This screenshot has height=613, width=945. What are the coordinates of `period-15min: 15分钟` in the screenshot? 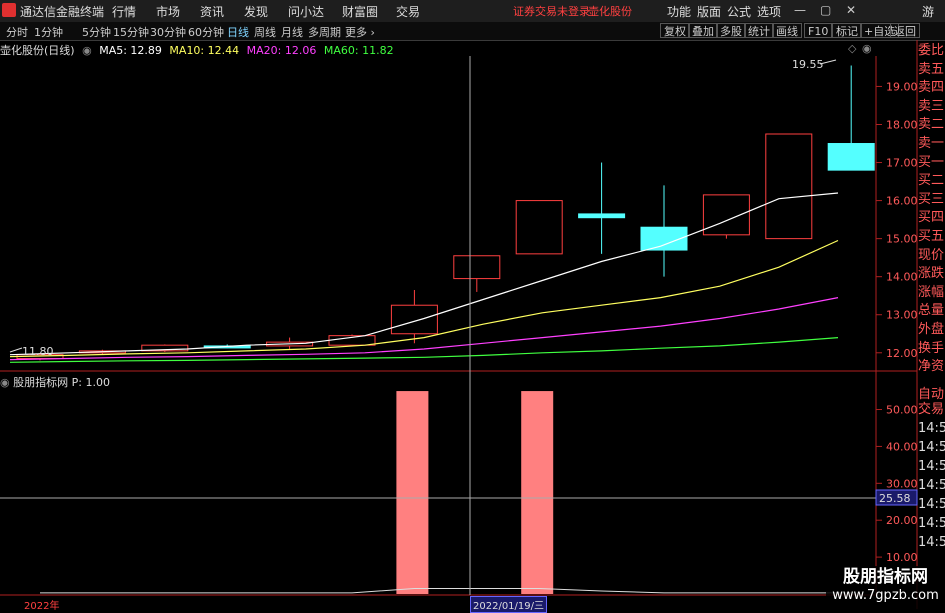 It's located at (131, 32).